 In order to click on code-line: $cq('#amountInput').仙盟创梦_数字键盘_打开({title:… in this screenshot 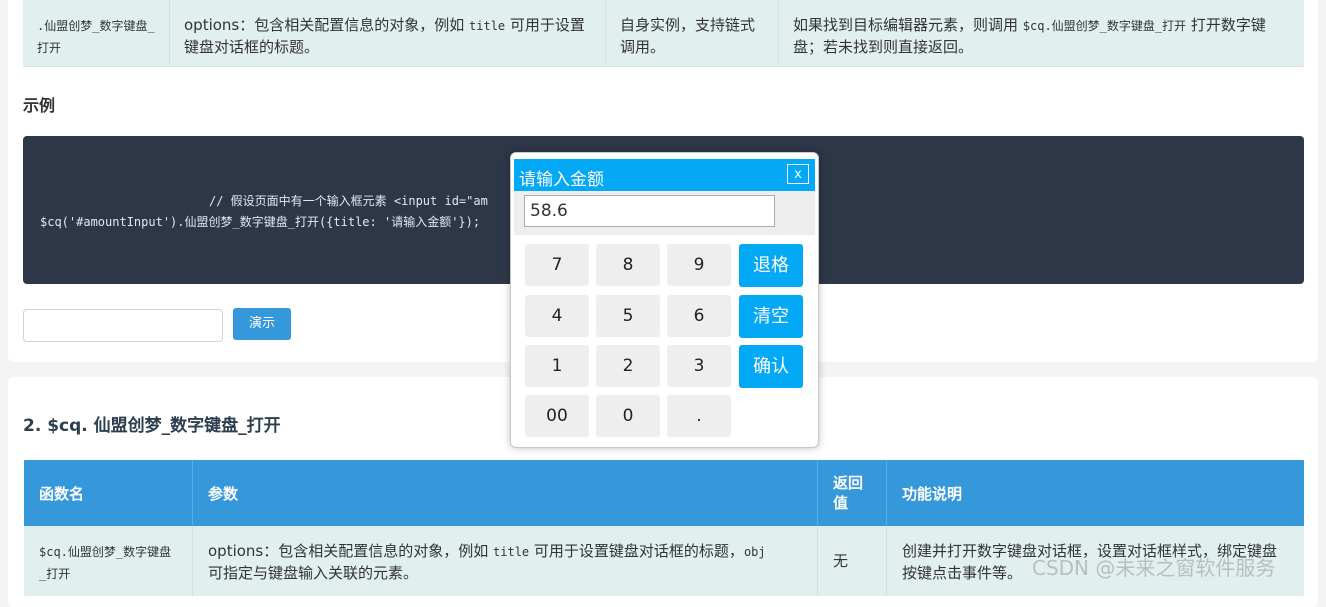, I will do `click(260, 222)`.